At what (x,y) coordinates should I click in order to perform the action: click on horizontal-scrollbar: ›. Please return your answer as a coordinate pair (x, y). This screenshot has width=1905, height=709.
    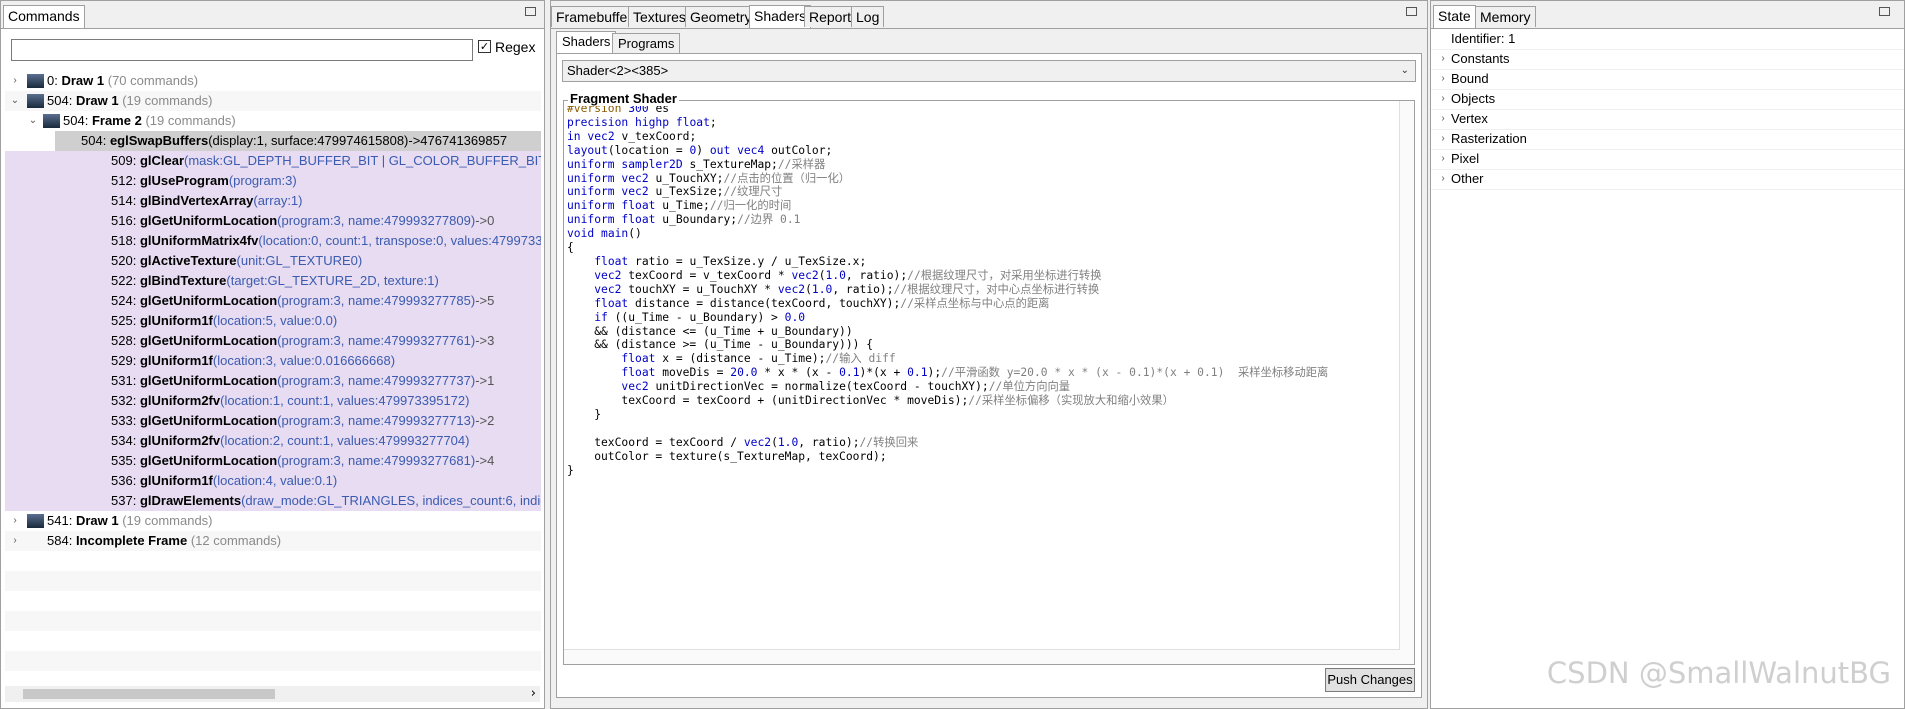
    Looking at the image, I should click on (272, 694).